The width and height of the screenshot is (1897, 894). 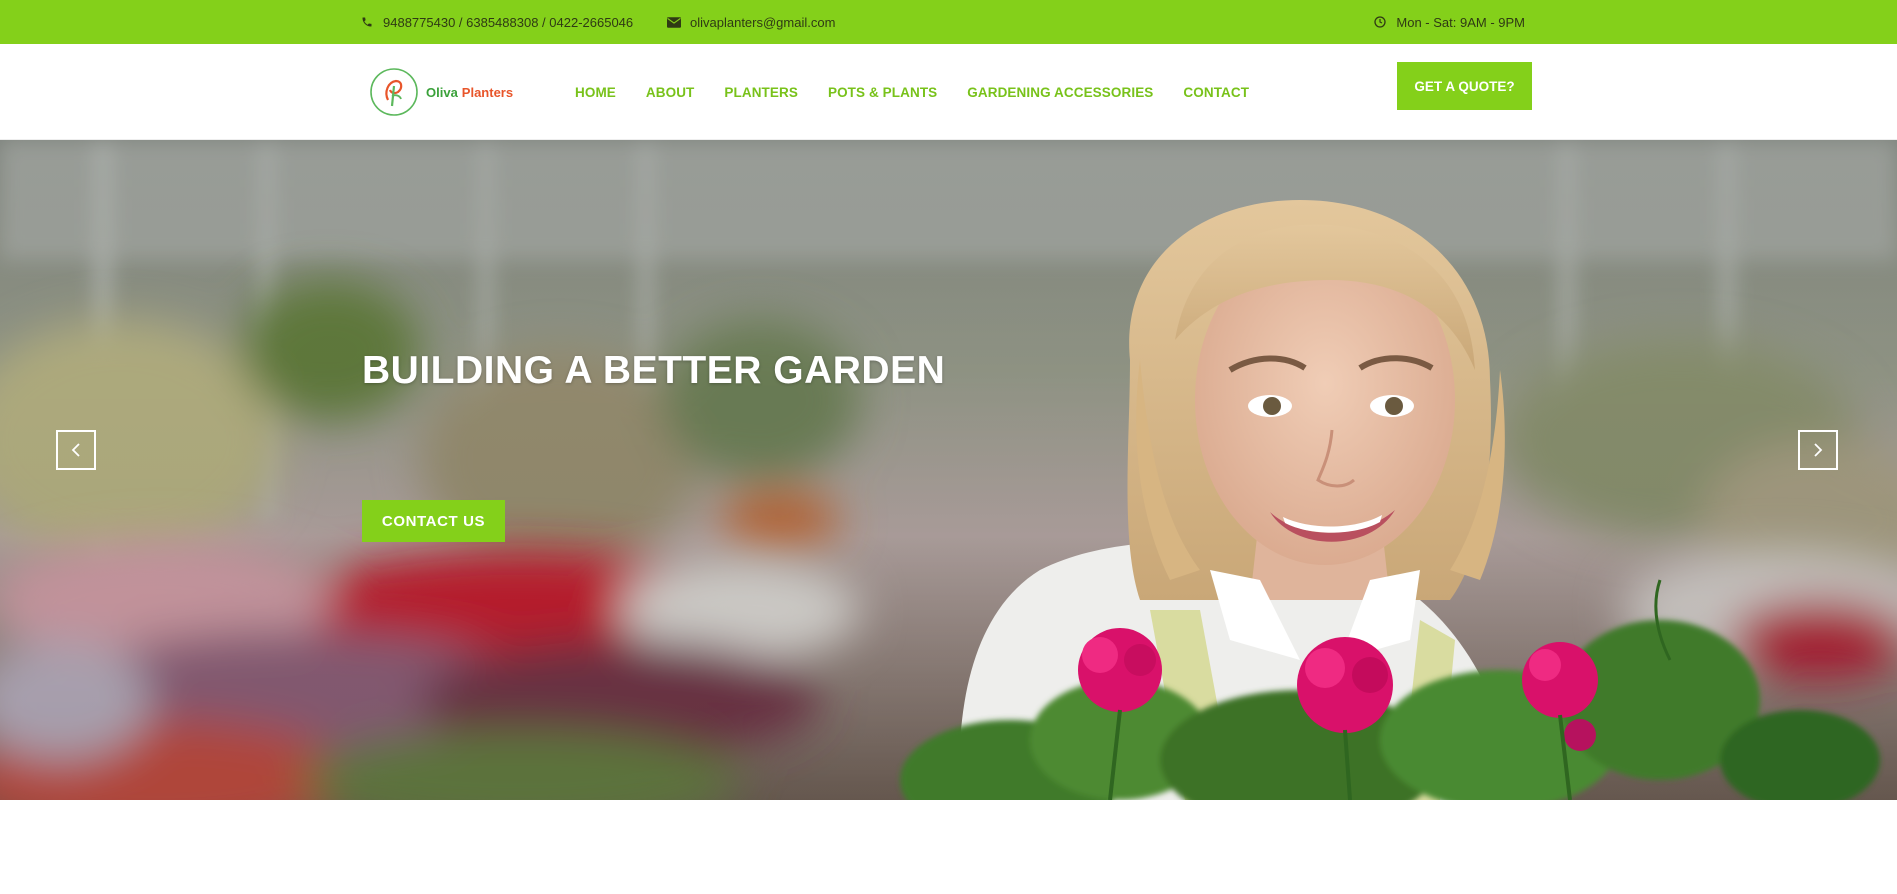 What do you see at coordinates (1216, 92) in the screenshot?
I see `nav-contact: CONTACT` at bounding box center [1216, 92].